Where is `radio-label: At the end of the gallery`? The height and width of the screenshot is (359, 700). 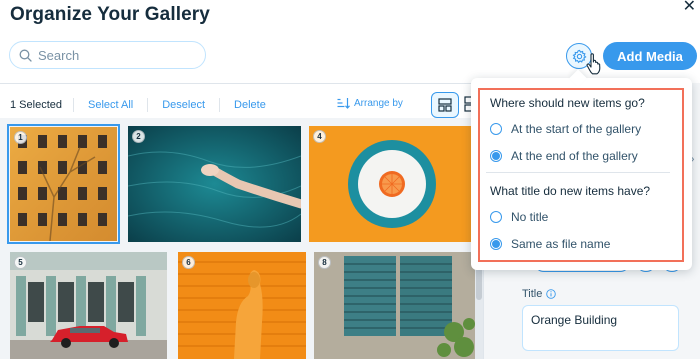 radio-label: At the end of the gallery is located at coordinates (574, 156).